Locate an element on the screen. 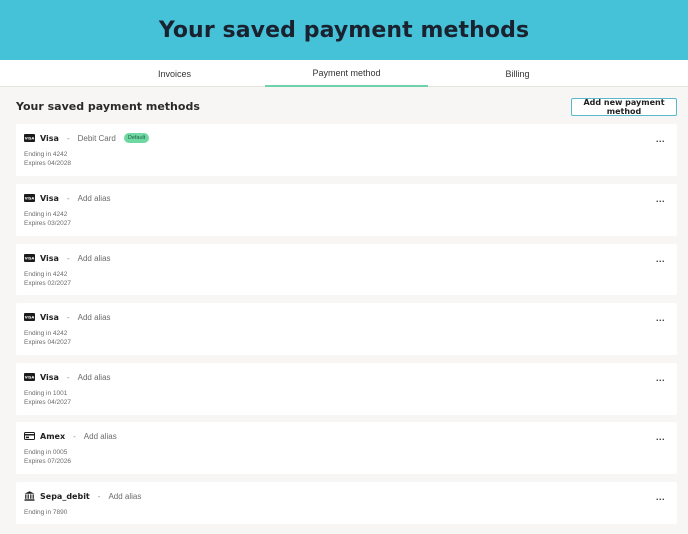 This screenshot has height=534, width=688. bank-icon is located at coordinates (29, 496).